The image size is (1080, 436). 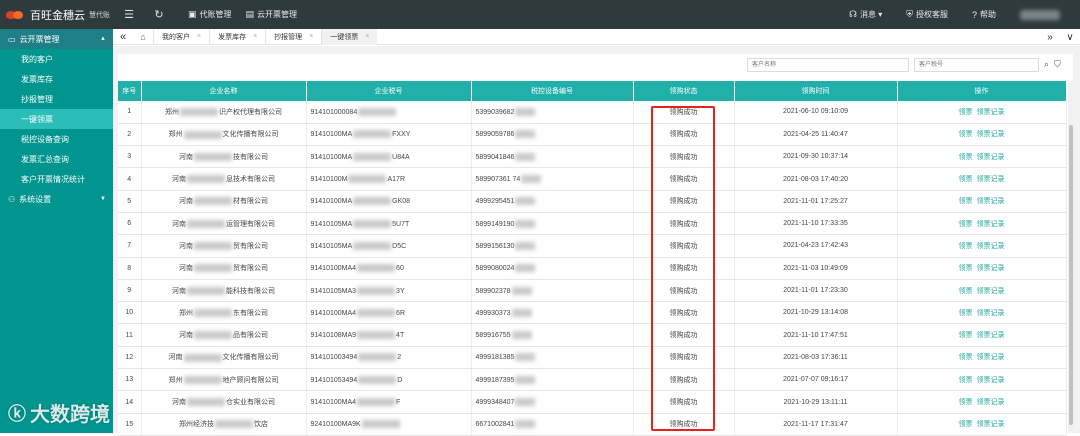 What do you see at coordinates (1046, 64) in the screenshot?
I see `search-icon: ⌕` at bounding box center [1046, 64].